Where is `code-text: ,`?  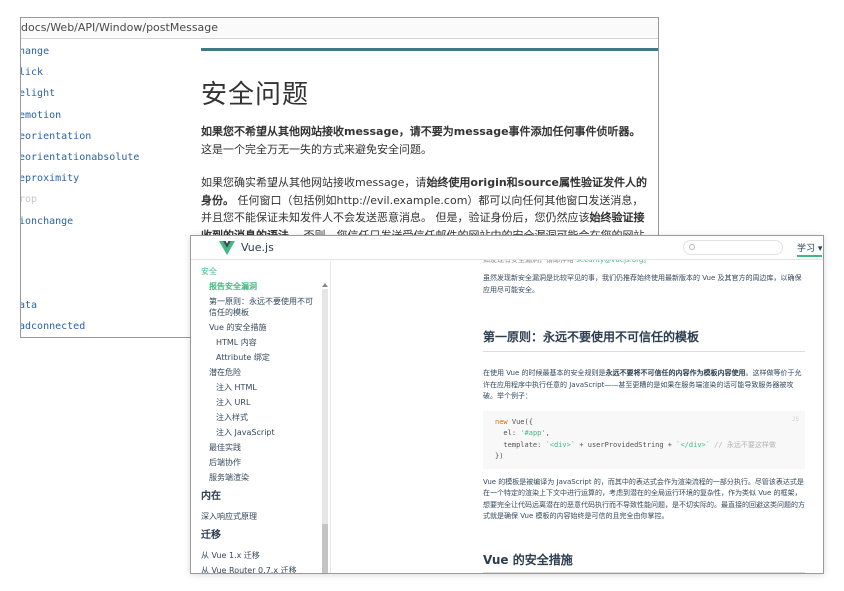
code-text: , is located at coordinates (547, 433).